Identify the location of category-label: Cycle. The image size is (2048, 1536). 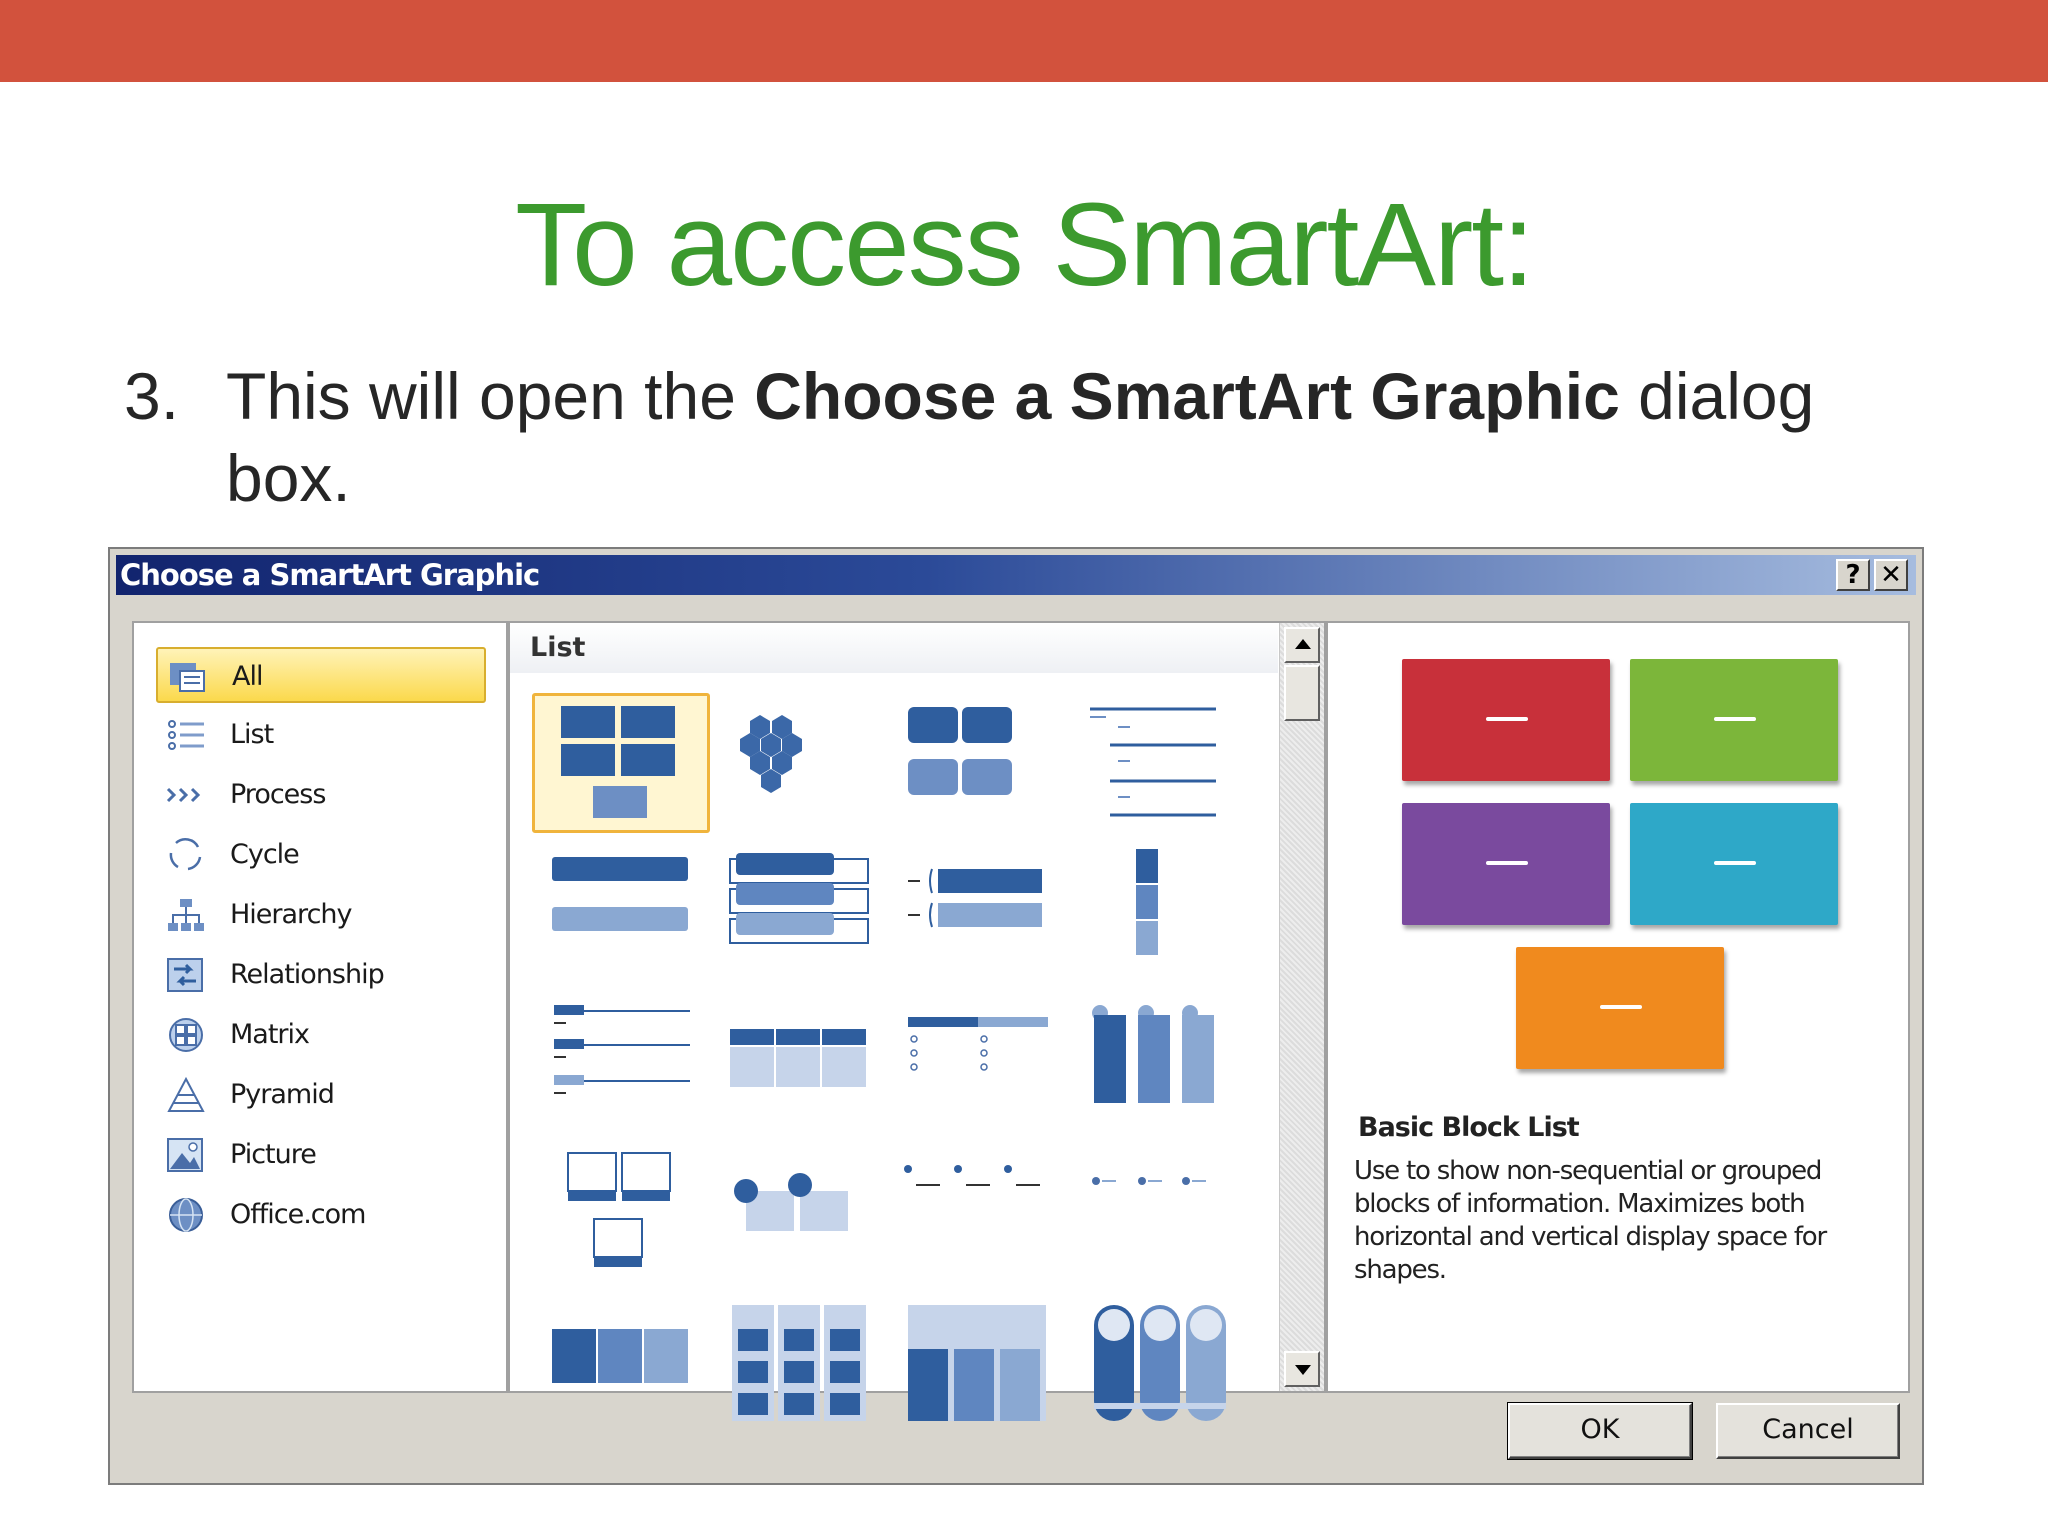
(265, 854).